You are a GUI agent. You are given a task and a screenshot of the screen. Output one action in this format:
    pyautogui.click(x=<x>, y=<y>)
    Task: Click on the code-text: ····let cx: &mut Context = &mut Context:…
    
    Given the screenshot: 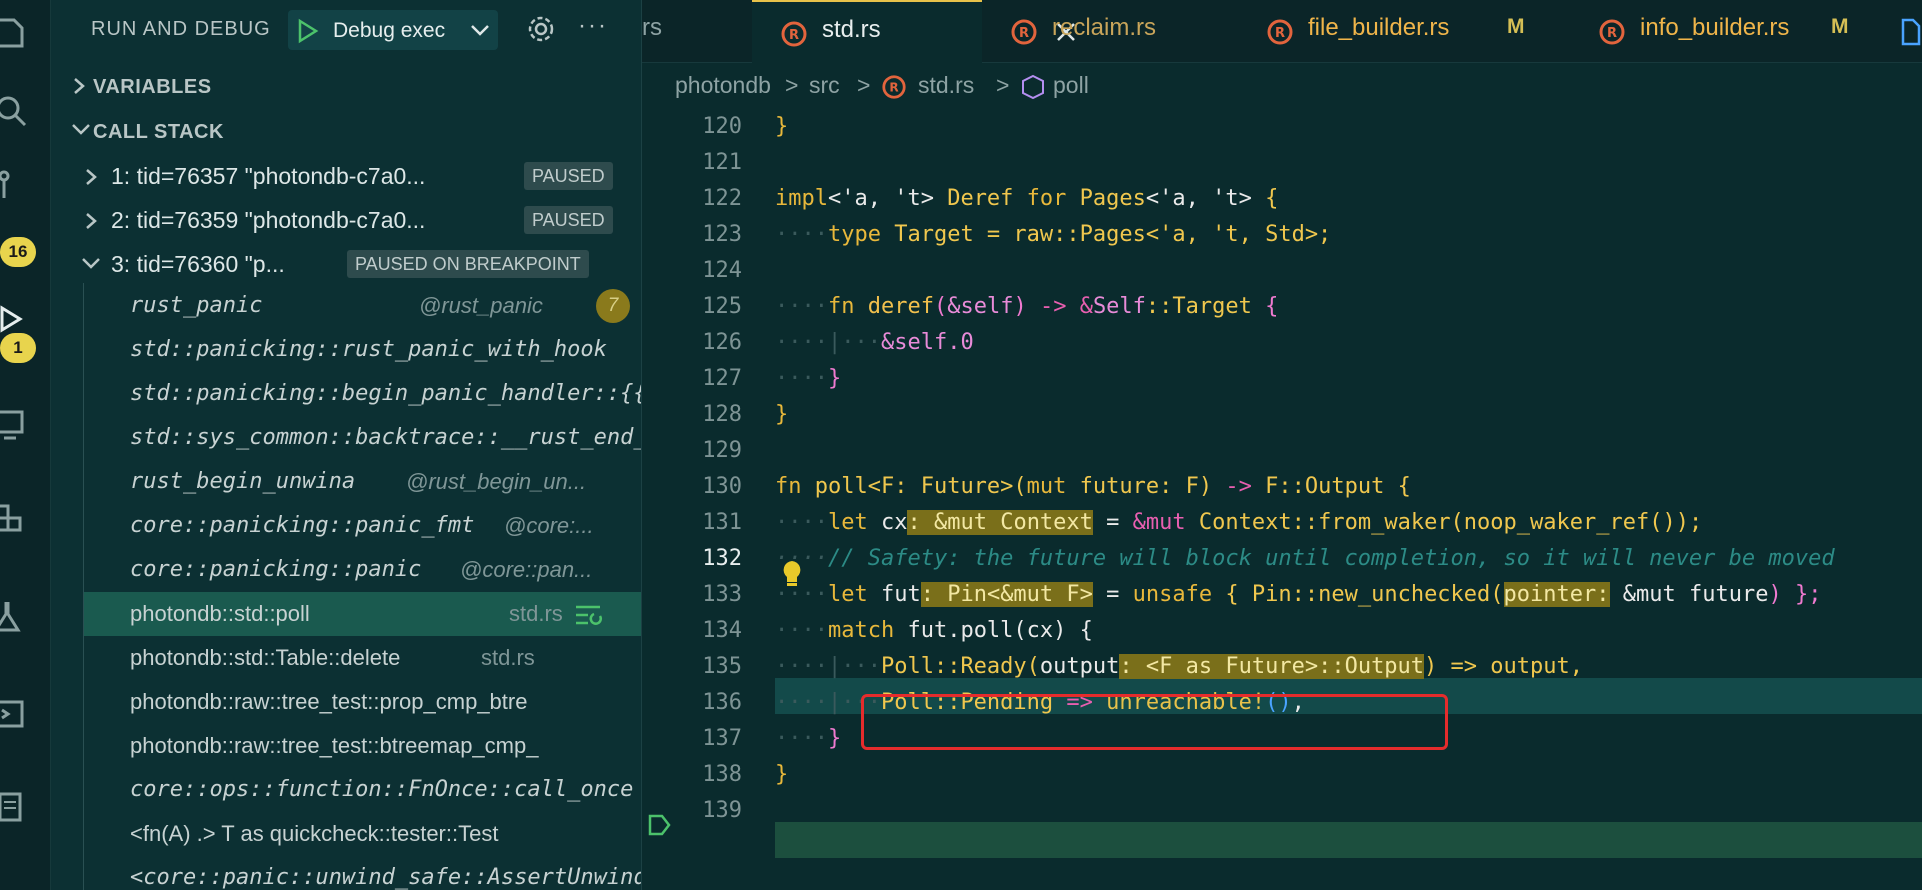 What is the action you would take?
    pyautogui.click(x=1239, y=522)
    